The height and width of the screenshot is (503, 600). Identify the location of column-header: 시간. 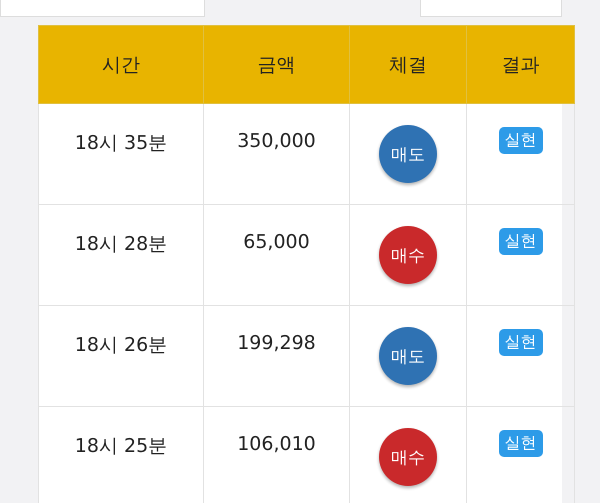
(121, 65).